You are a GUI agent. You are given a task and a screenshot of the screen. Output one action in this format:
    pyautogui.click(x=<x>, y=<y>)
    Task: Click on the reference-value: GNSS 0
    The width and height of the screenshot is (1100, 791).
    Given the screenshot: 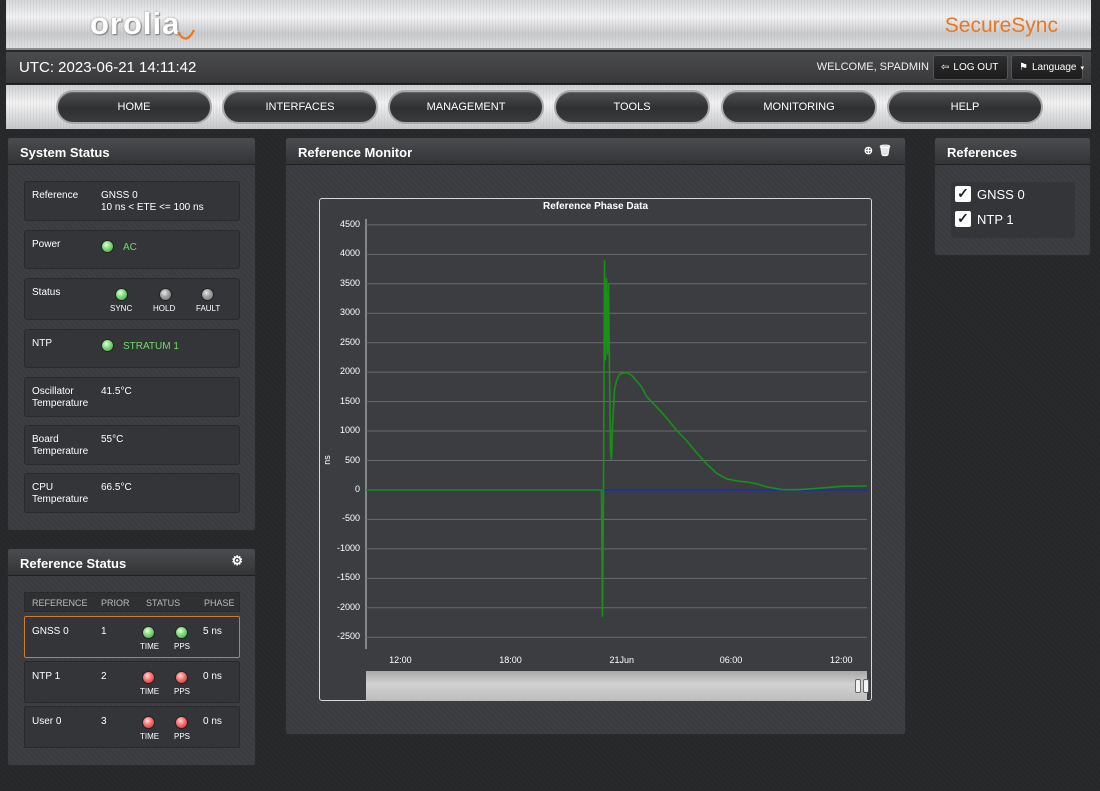 What is the action you would take?
    pyautogui.click(x=119, y=195)
    